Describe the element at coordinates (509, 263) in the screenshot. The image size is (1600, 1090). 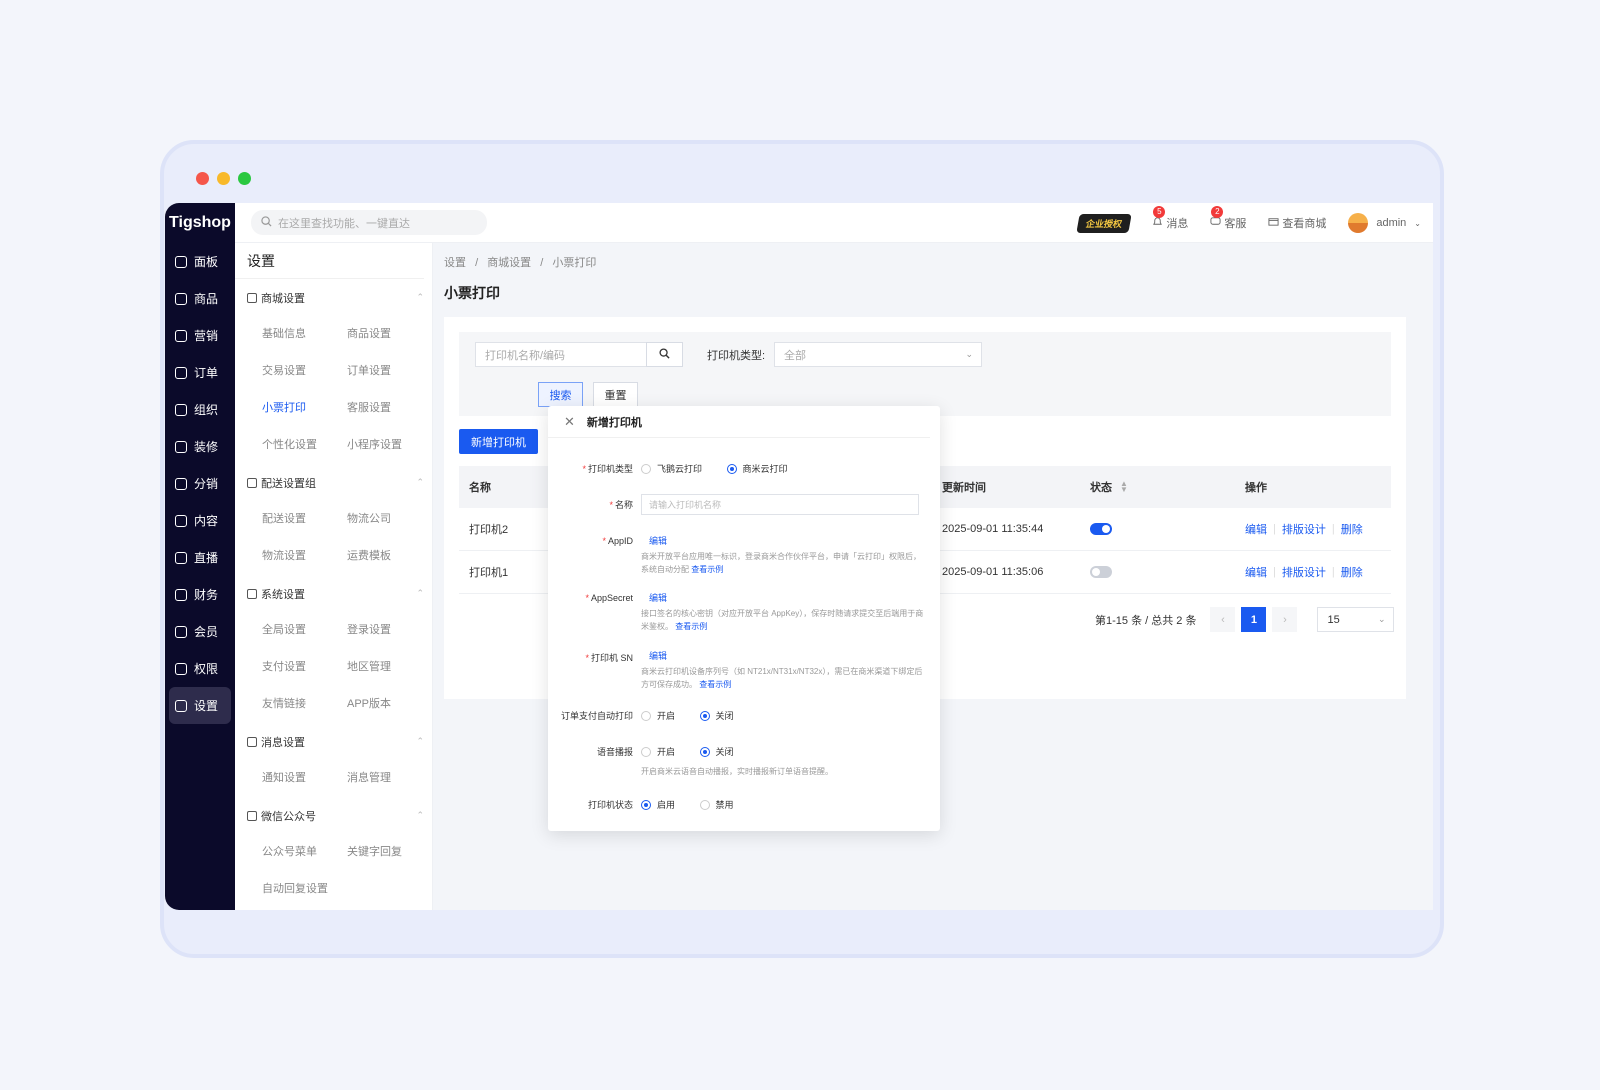
I see `breadcrumb-item: 商城设置` at that location.